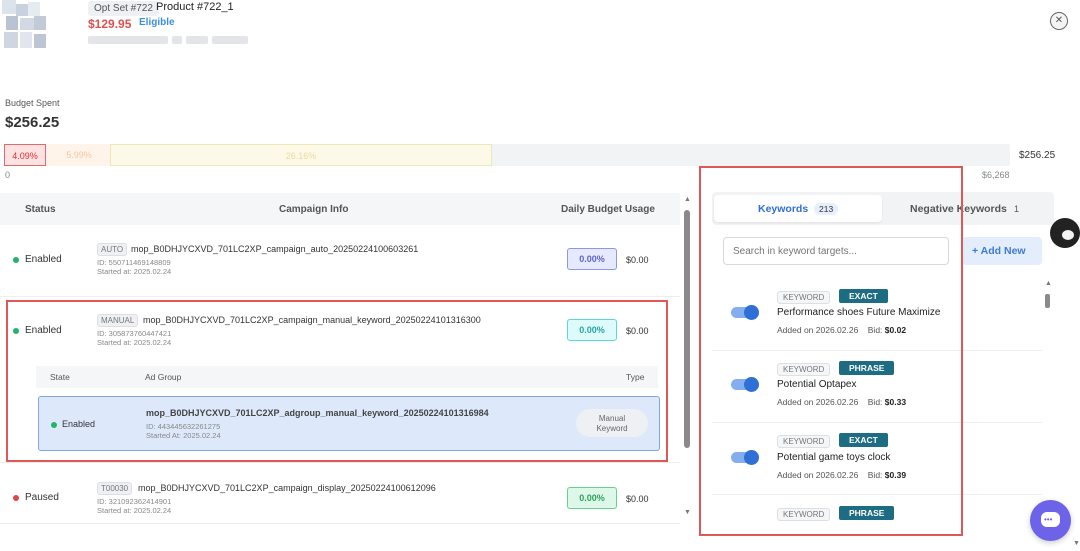 The width and height of the screenshot is (1080, 551). What do you see at coordinates (608, 209) in the screenshot?
I see `column-daily-budget: Daily Budget Usage` at bounding box center [608, 209].